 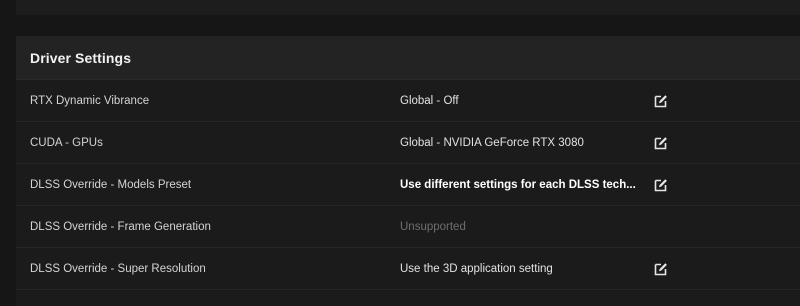 What do you see at coordinates (90, 101) in the screenshot?
I see `setting-label: RTX Dynamic Vibrance` at bounding box center [90, 101].